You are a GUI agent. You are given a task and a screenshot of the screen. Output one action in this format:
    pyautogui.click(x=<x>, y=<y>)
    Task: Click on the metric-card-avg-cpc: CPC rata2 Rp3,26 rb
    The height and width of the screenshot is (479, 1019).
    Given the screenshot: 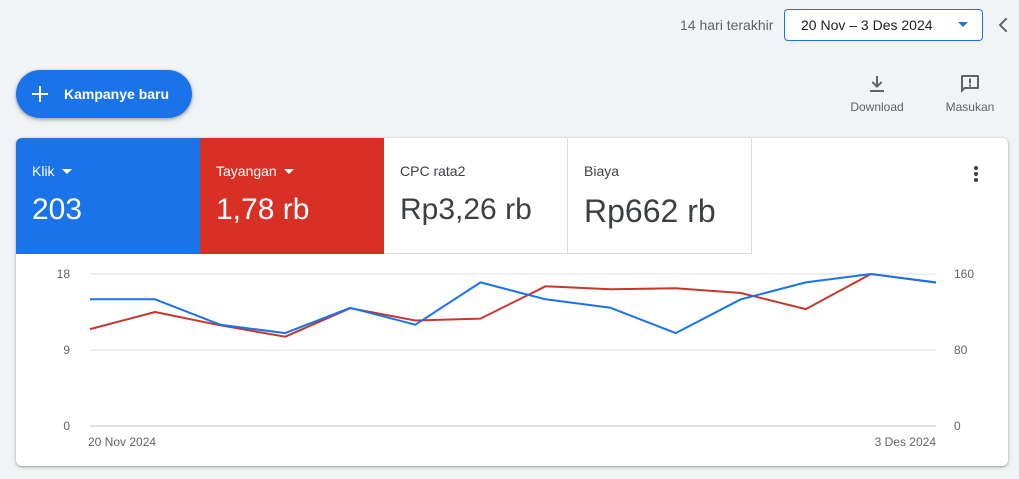 What is the action you would take?
    pyautogui.click(x=476, y=196)
    